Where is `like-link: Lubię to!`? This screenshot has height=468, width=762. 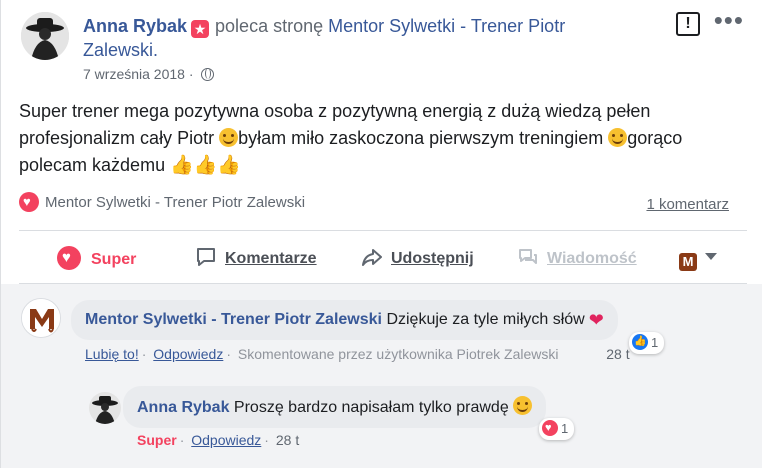 like-link: Lubię to! is located at coordinates (112, 354).